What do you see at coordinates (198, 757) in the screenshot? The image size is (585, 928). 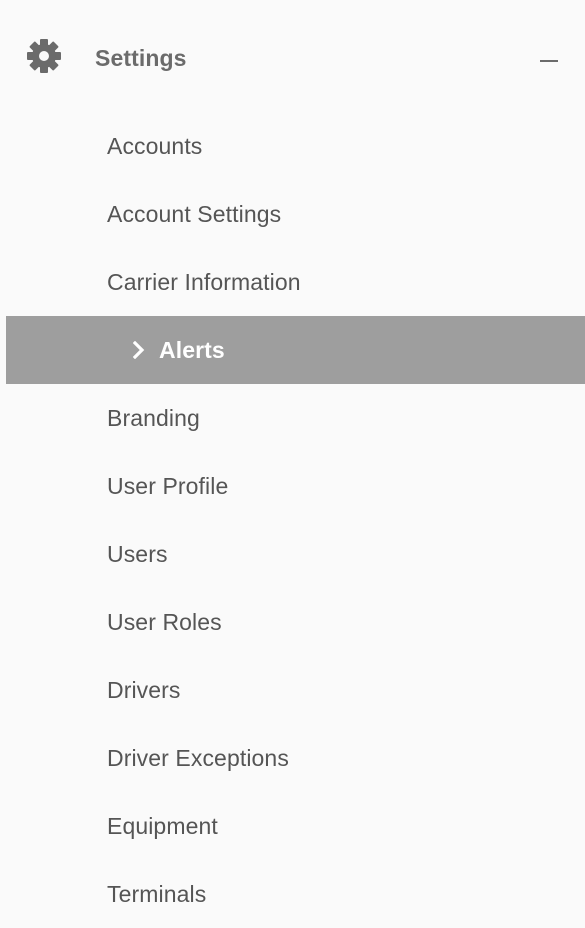 I see `menu-item-label: Driver Exceptions` at bounding box center [198, 757].